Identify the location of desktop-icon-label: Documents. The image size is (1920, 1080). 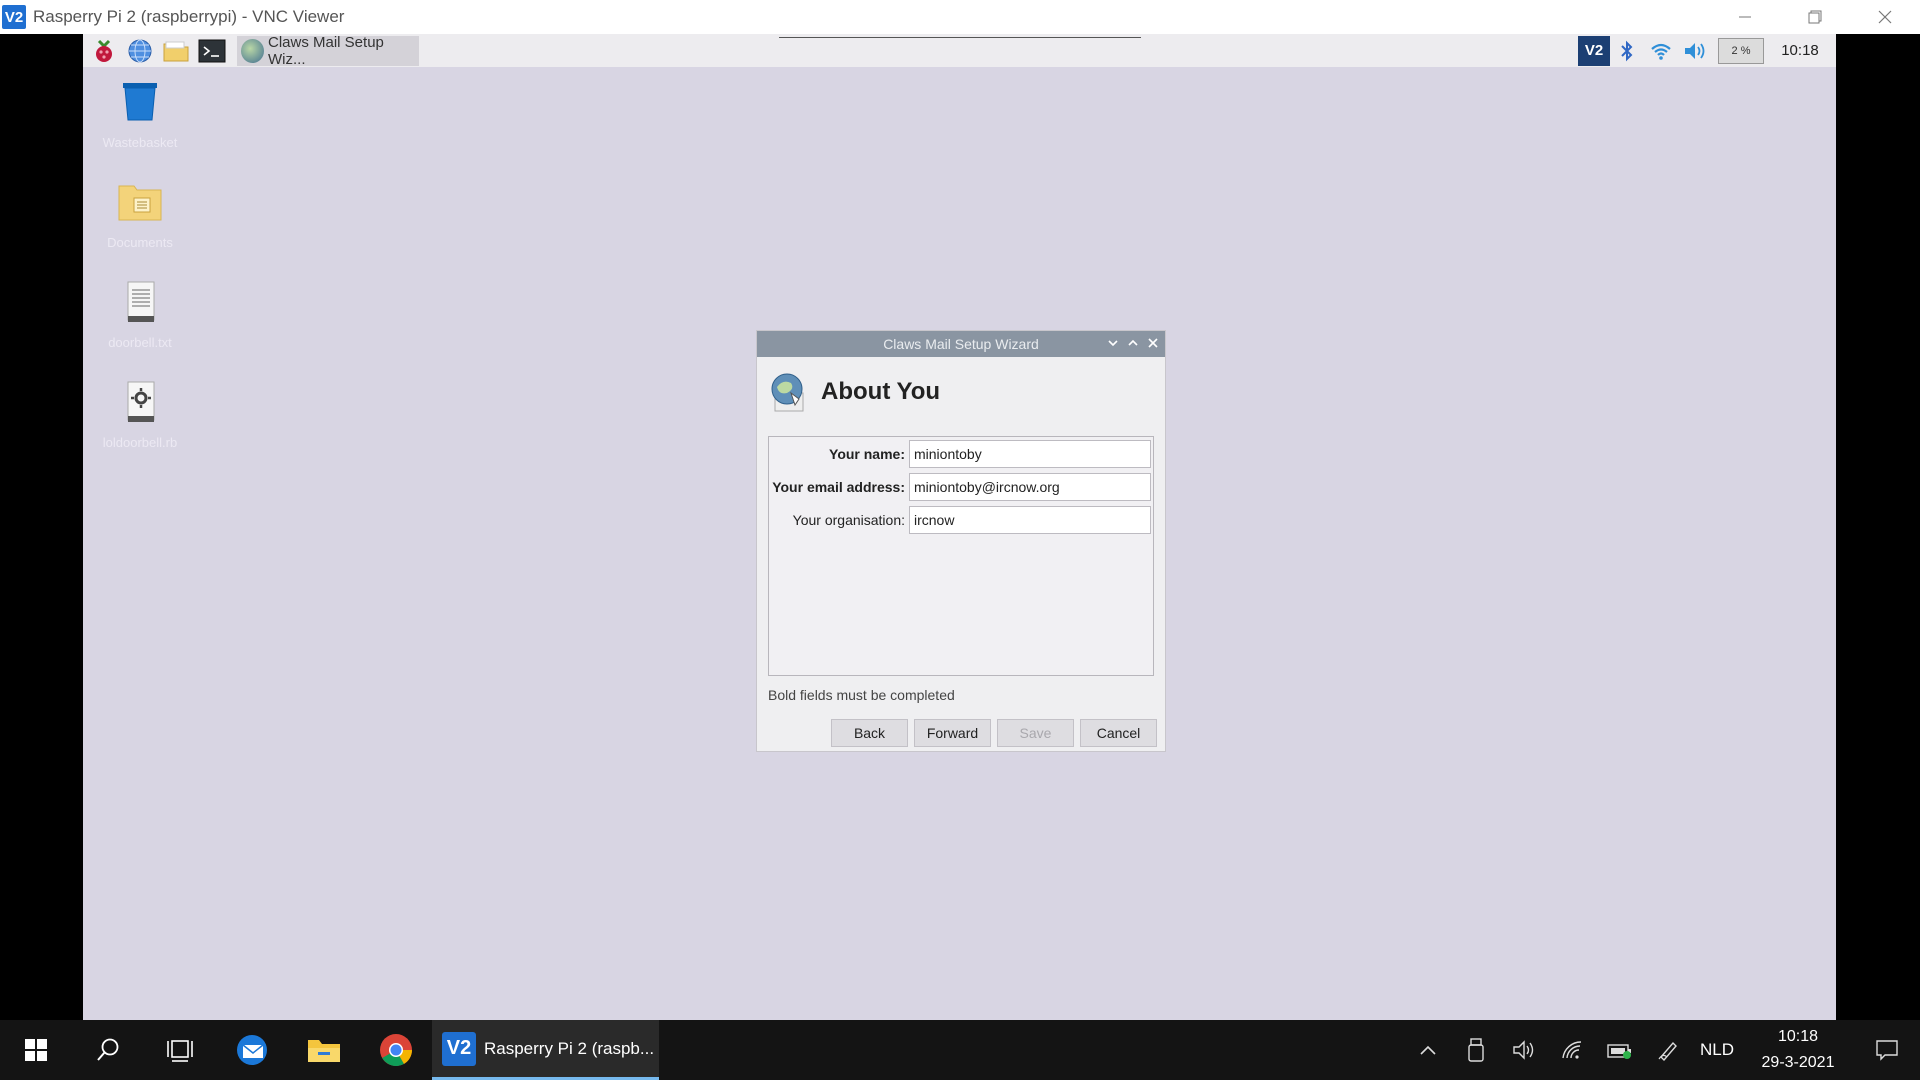
(140, 242).